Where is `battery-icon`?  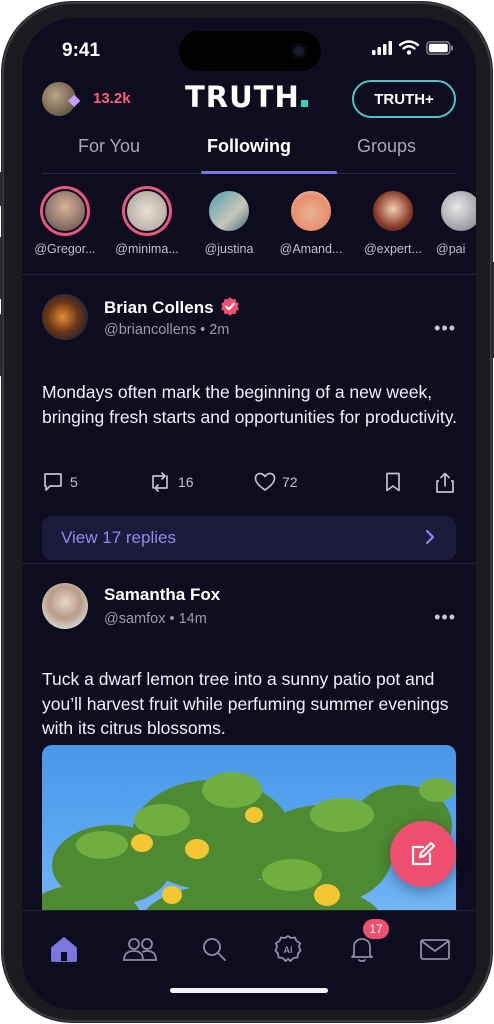 battery-icon is located at coordinates (439, 47).